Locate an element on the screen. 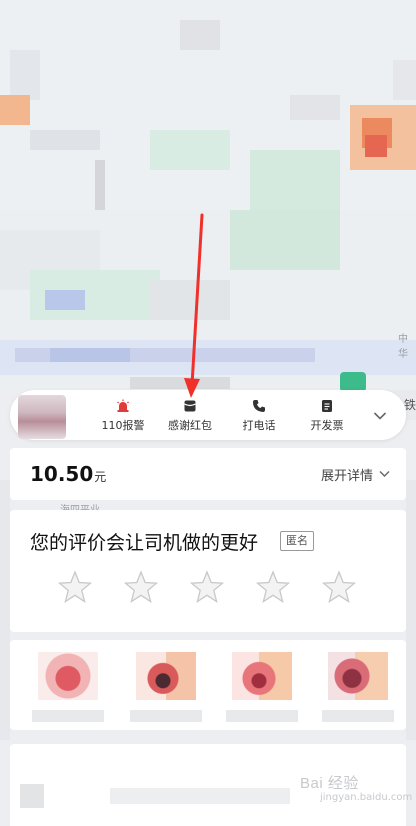 This screenshot has height=826, width=416. fare-card: 10.50元 展开详情 is located at coordinates (208, 474).